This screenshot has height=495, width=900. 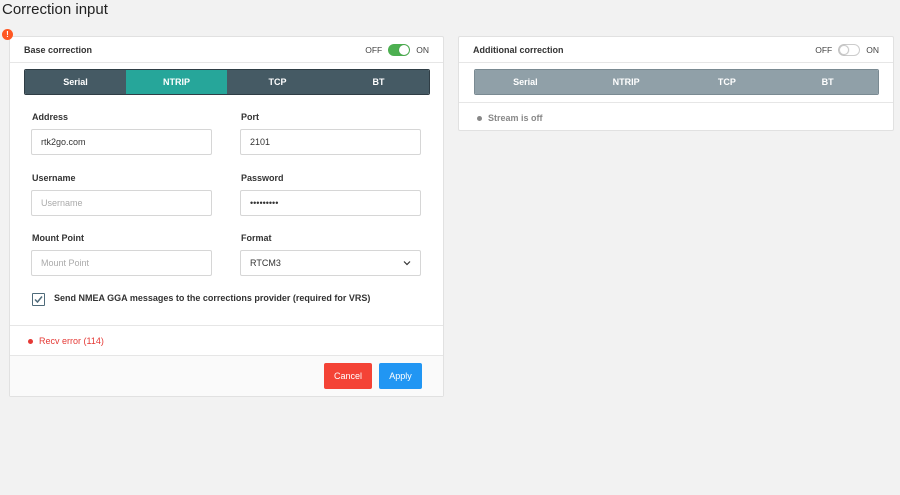 What do you see at coordinates (330, 203) in the screenshot?
I see `password-input: •••••••••` at bounding box center [330, 203].